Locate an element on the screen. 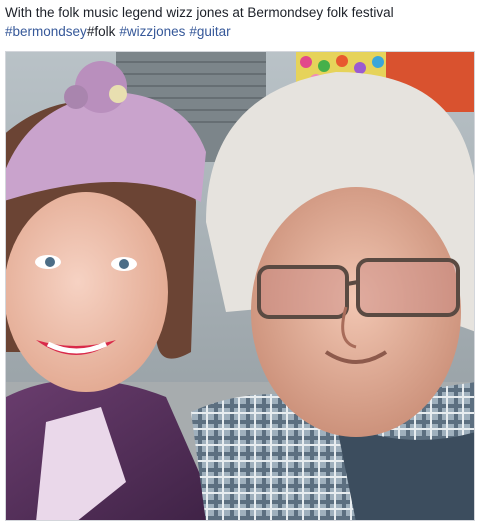  glasses is located at coordinates (358, 288).